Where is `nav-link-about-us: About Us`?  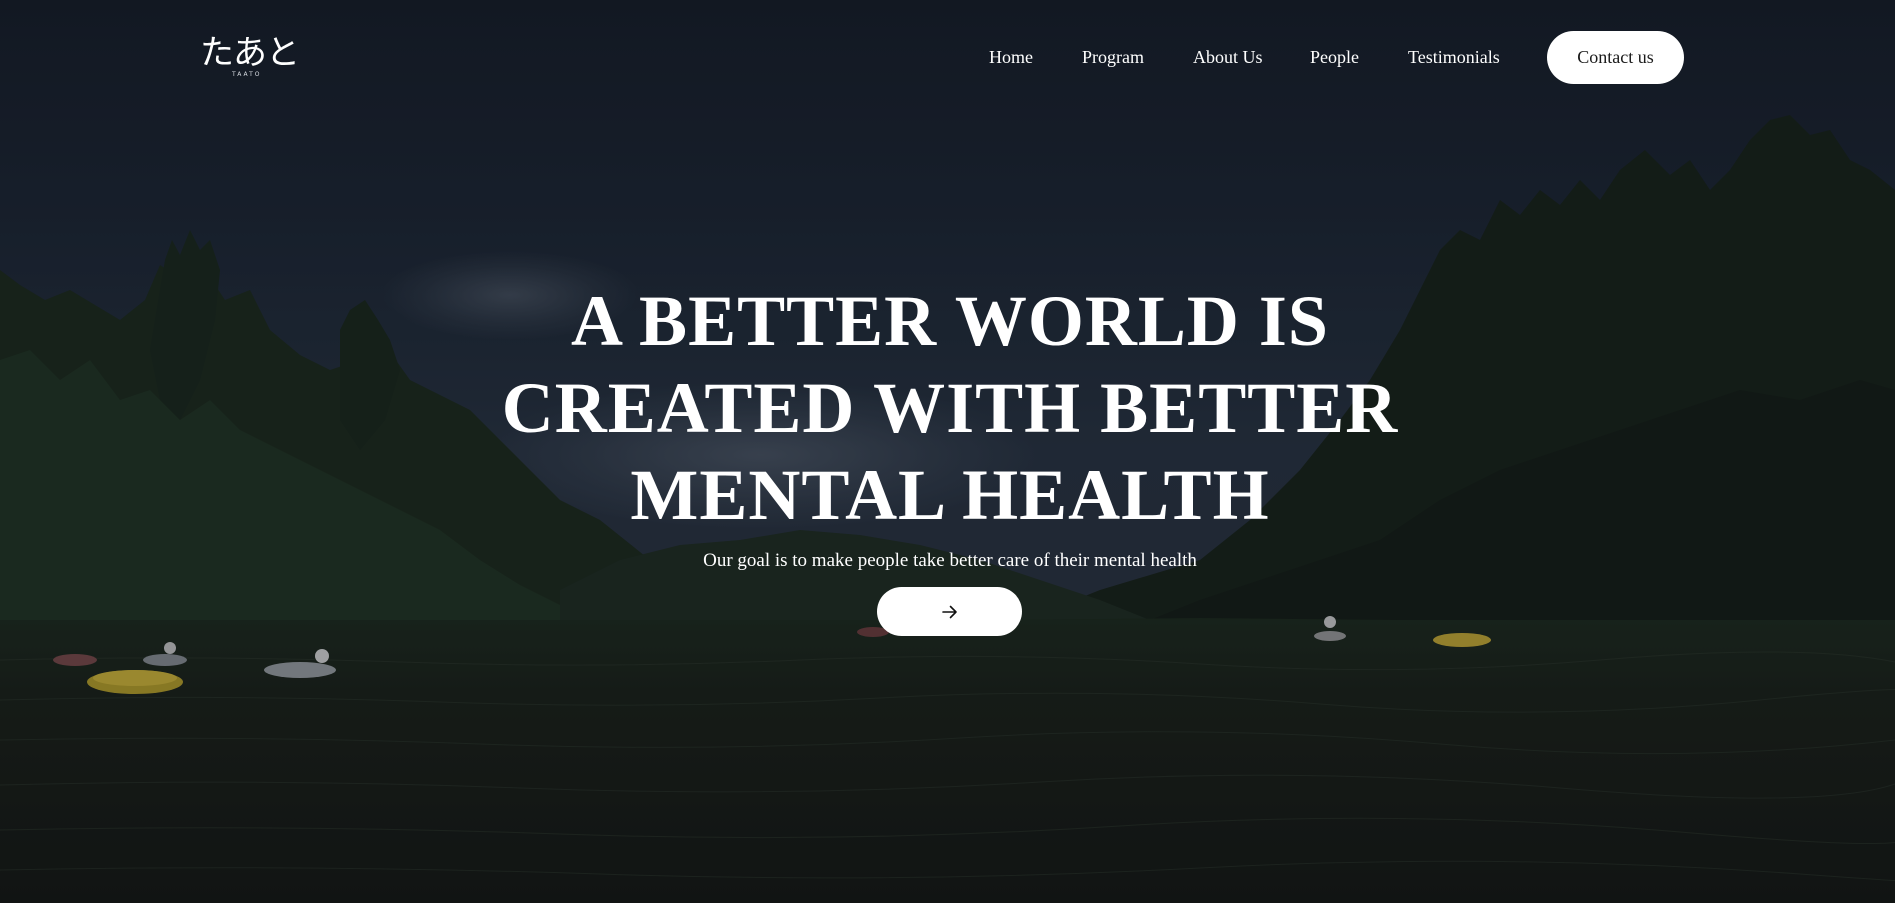
nav-link-about-us: About Us is located at coordinates (1228, 57).